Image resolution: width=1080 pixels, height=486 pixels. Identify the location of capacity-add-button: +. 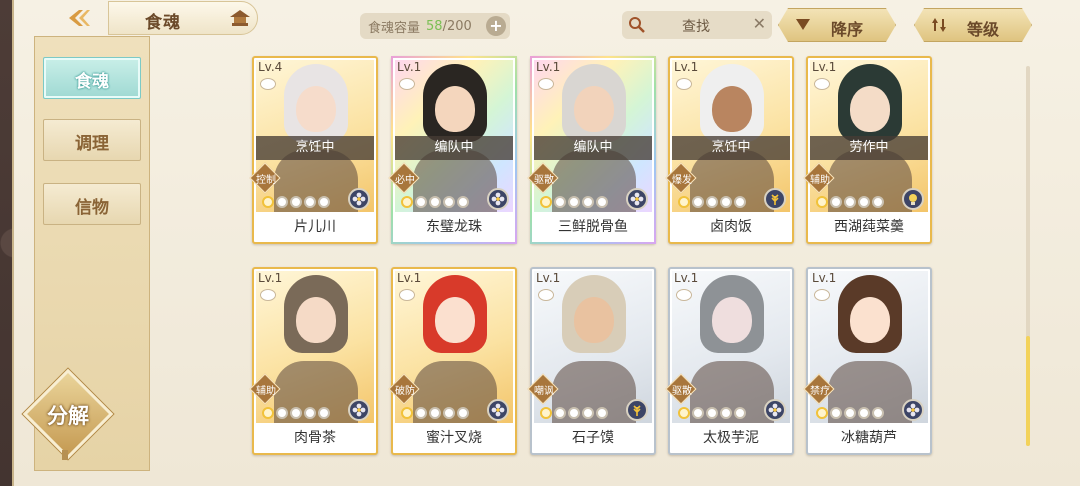
(496, 26).